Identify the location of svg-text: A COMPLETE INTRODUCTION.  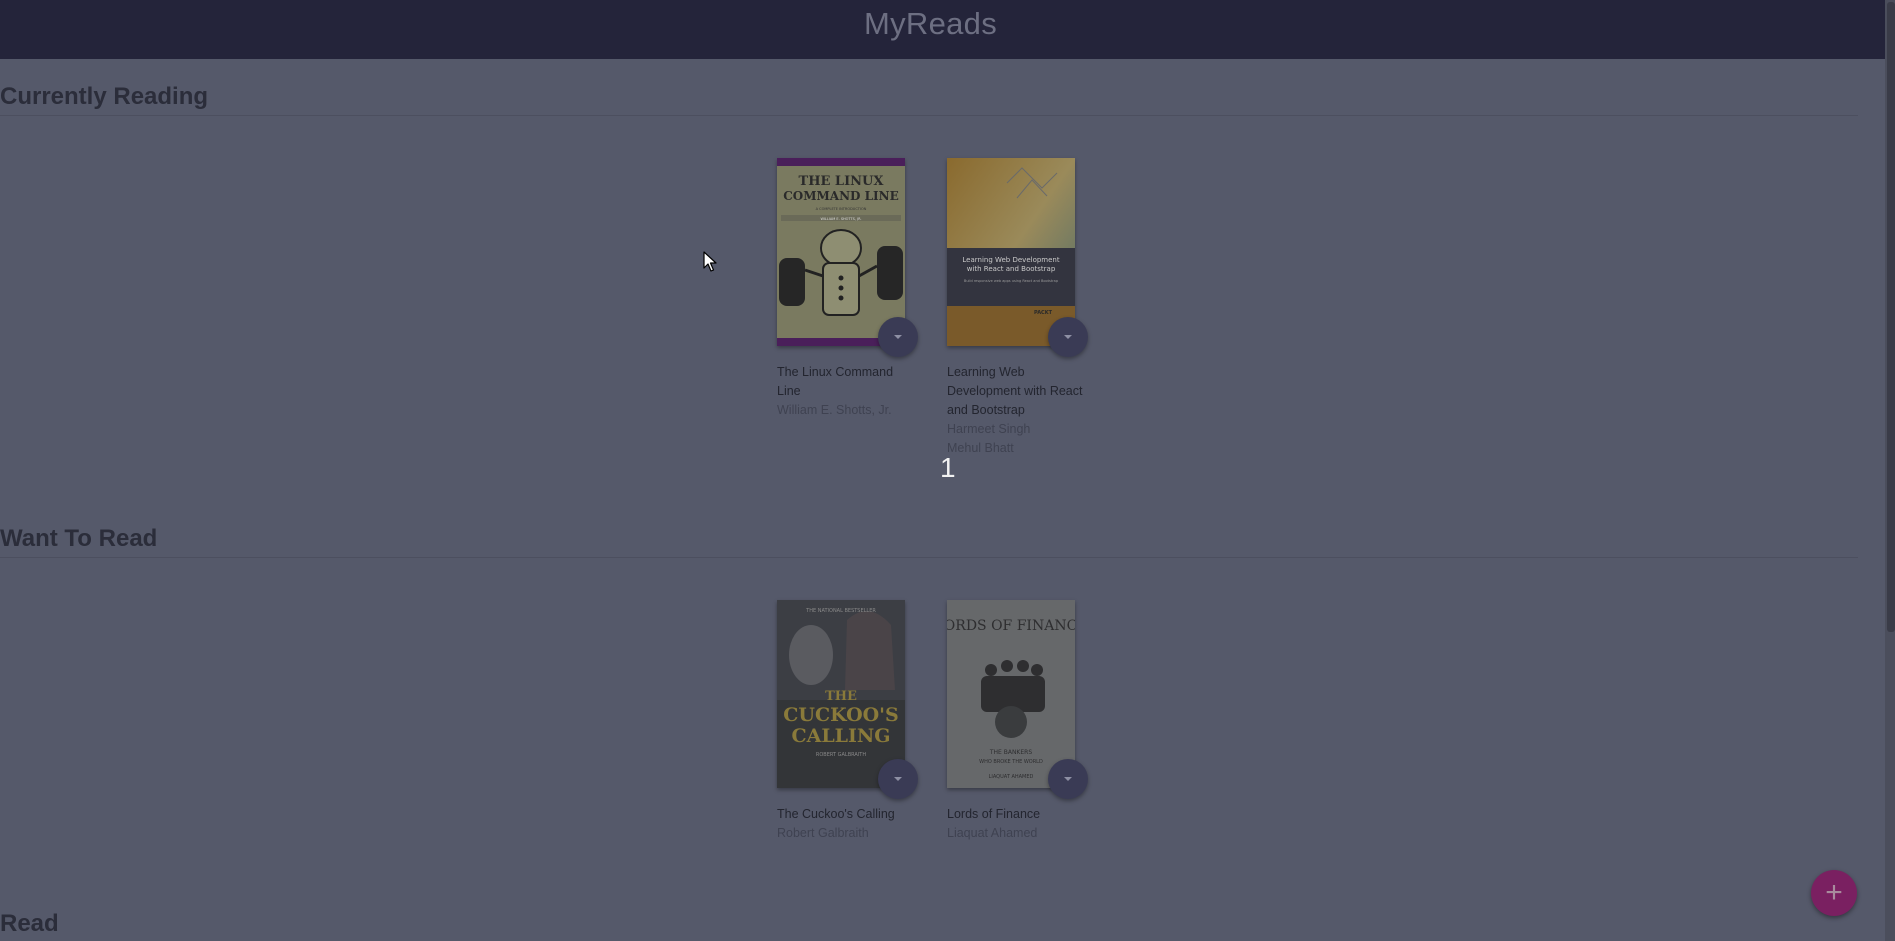
(841, 209).